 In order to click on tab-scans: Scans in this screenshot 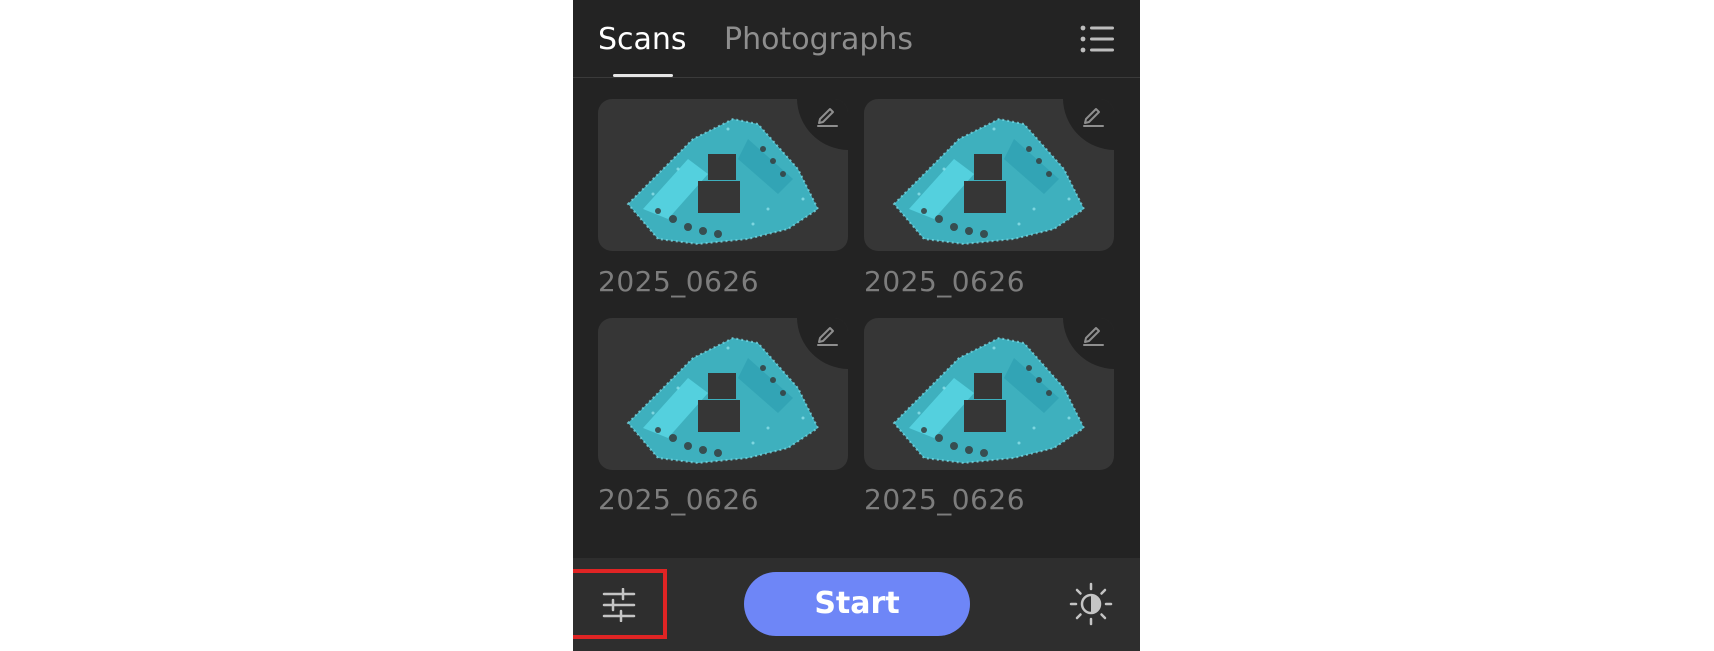, I will do `click(642, 40)`.